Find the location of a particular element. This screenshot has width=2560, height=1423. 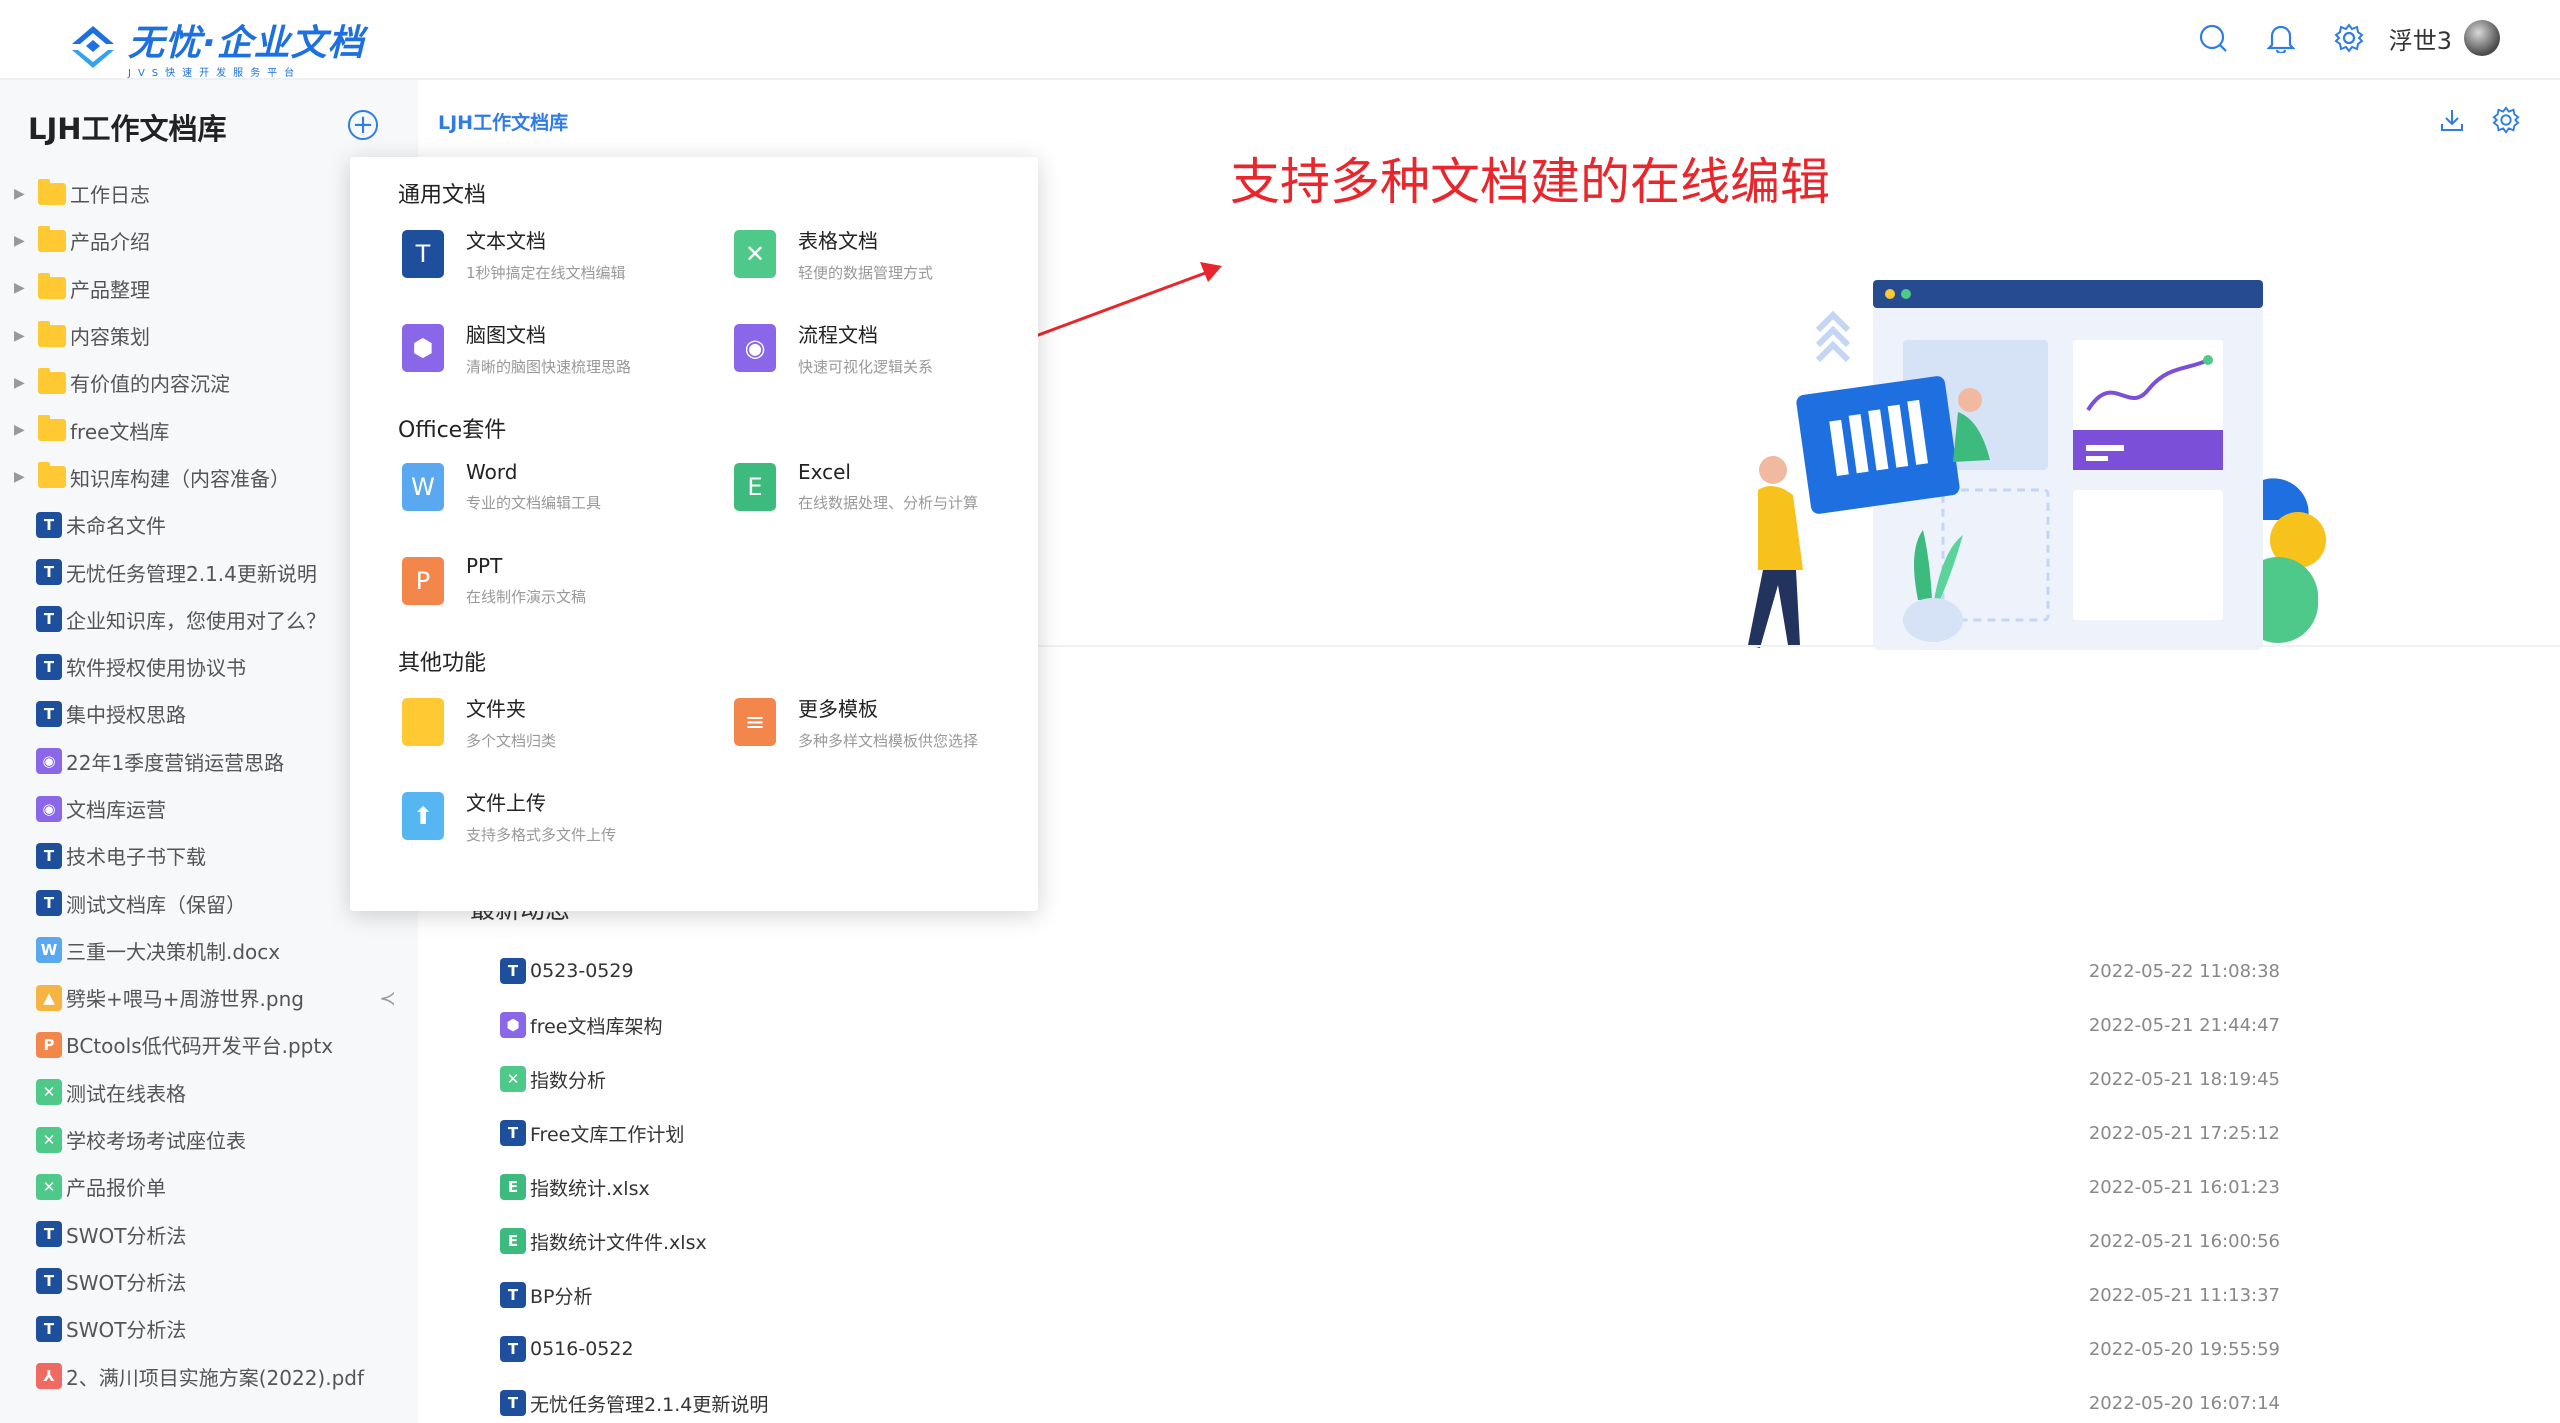

tree-file: ▶✕产品报价单 is located at coordinates (209, 1186).